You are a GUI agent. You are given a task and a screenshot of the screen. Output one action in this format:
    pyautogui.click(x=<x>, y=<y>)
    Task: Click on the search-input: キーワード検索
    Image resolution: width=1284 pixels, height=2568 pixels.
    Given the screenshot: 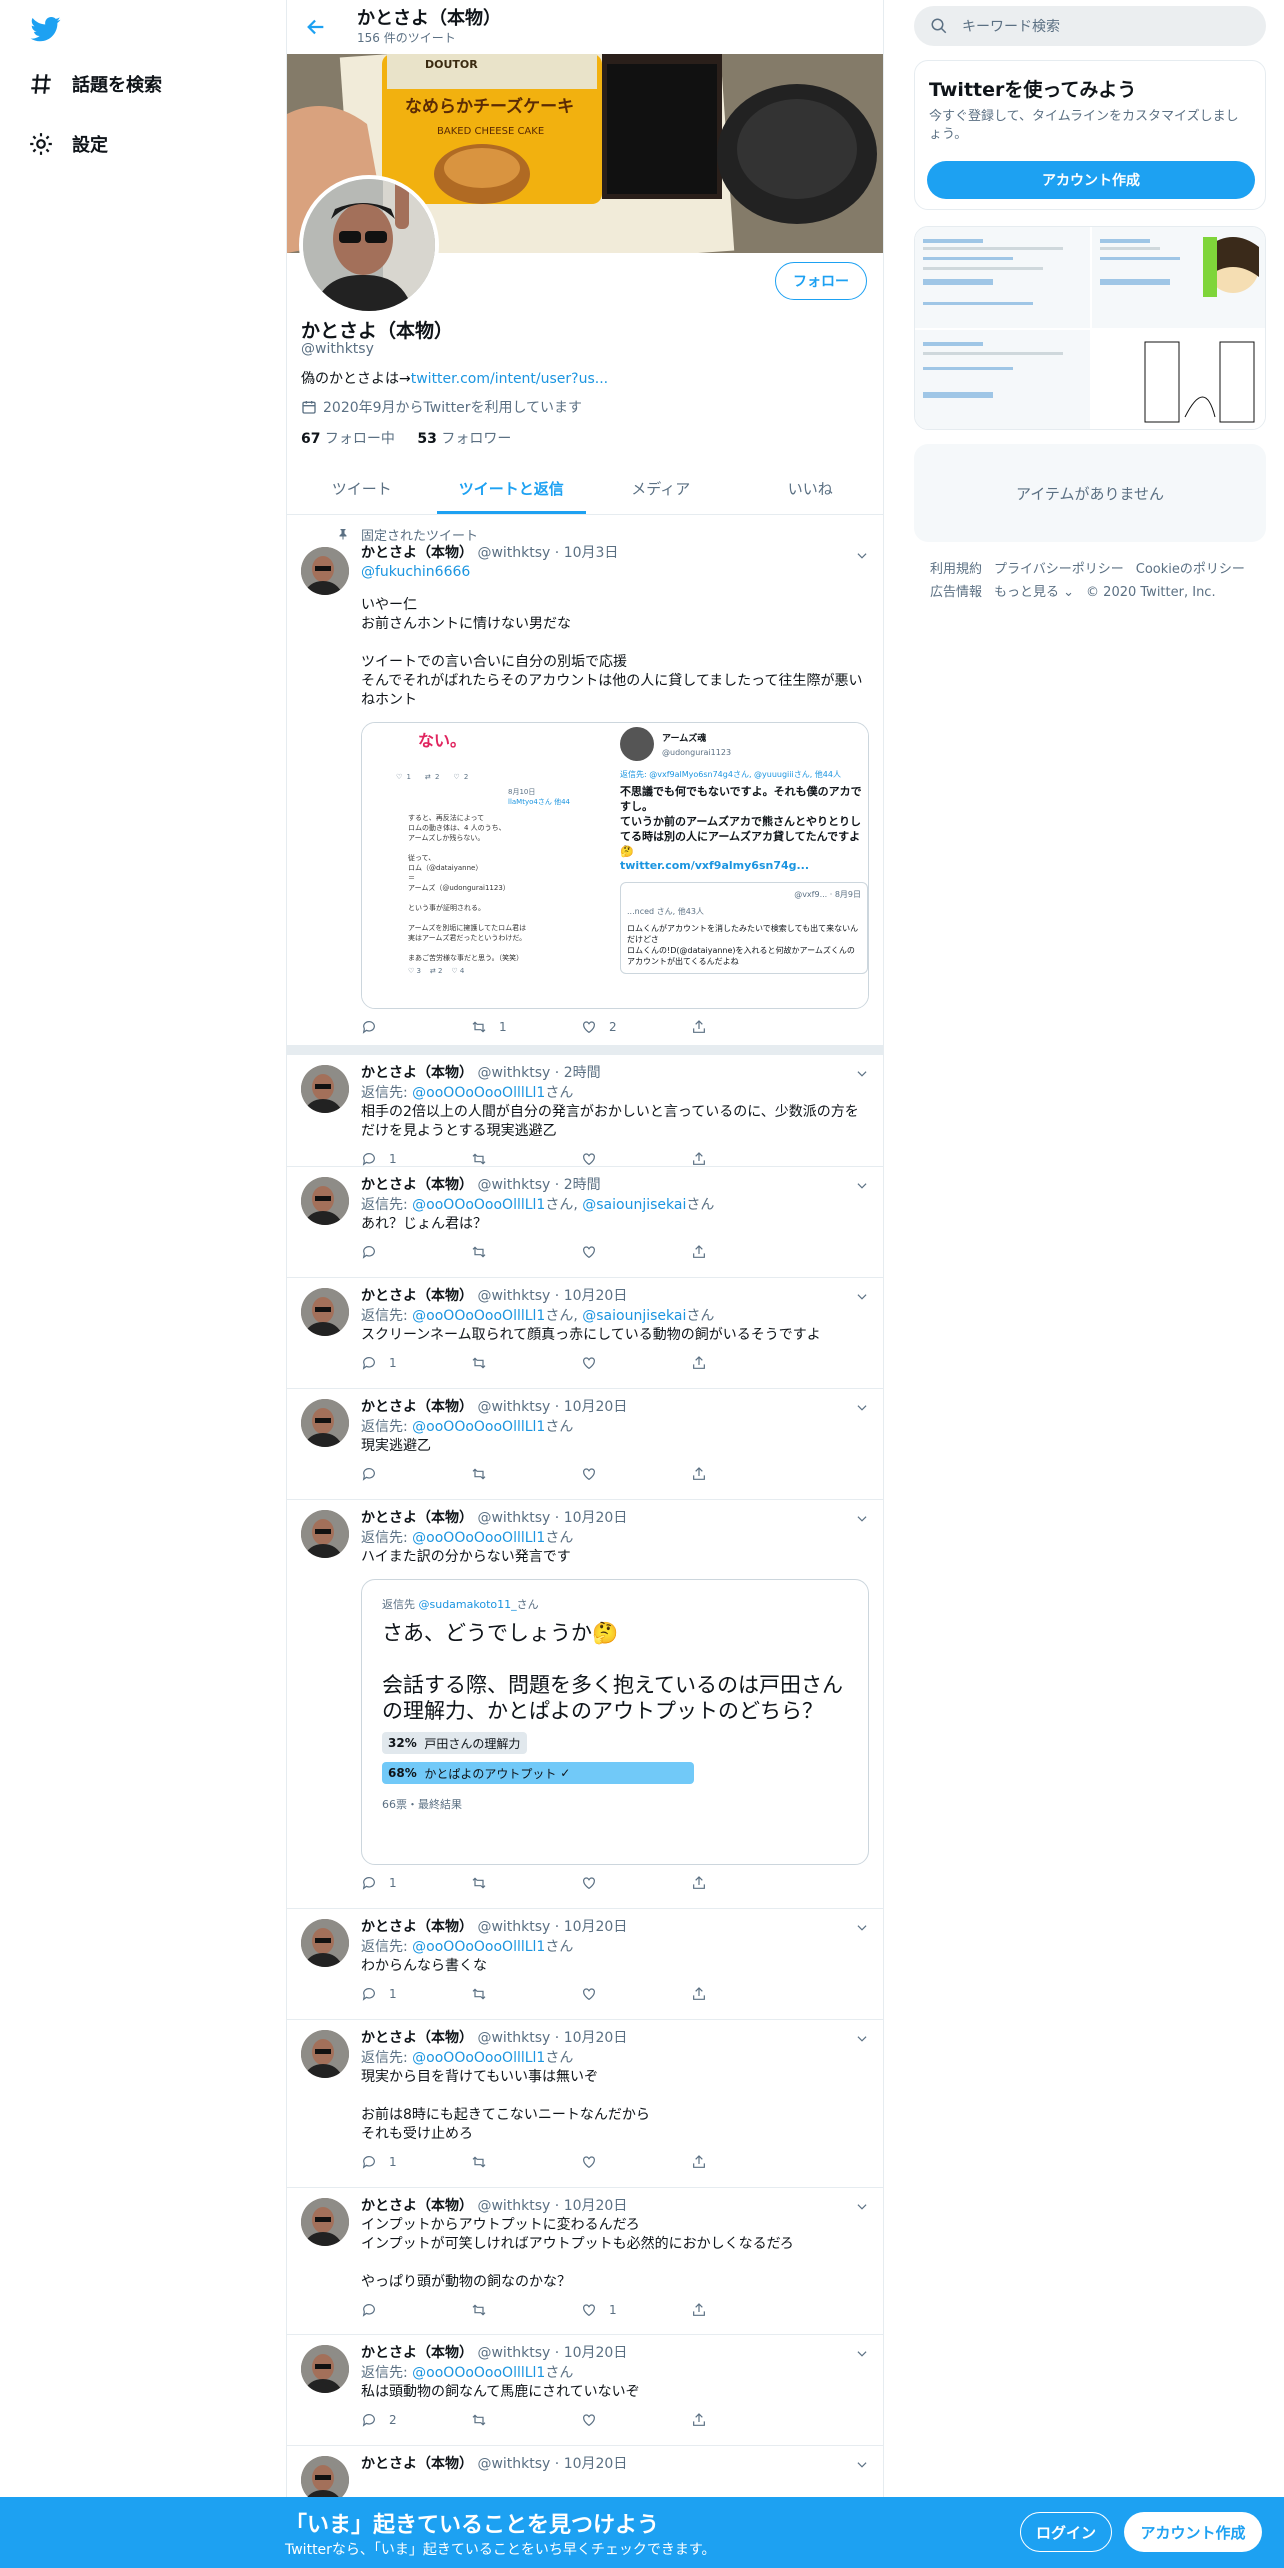 What is the action you would take?
    pyautogui.click(x=1090, y=26)
    